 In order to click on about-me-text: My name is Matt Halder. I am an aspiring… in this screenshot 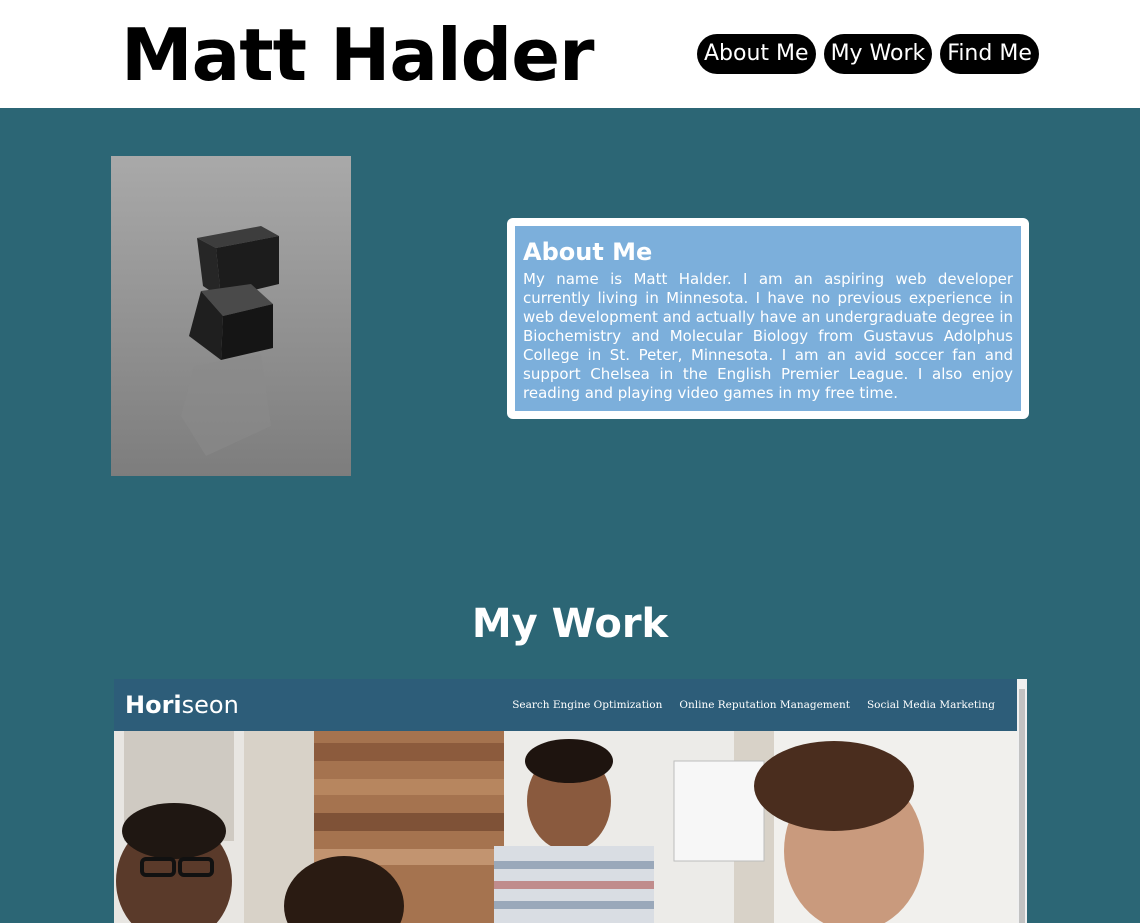, I will do `click(768, 336)`.